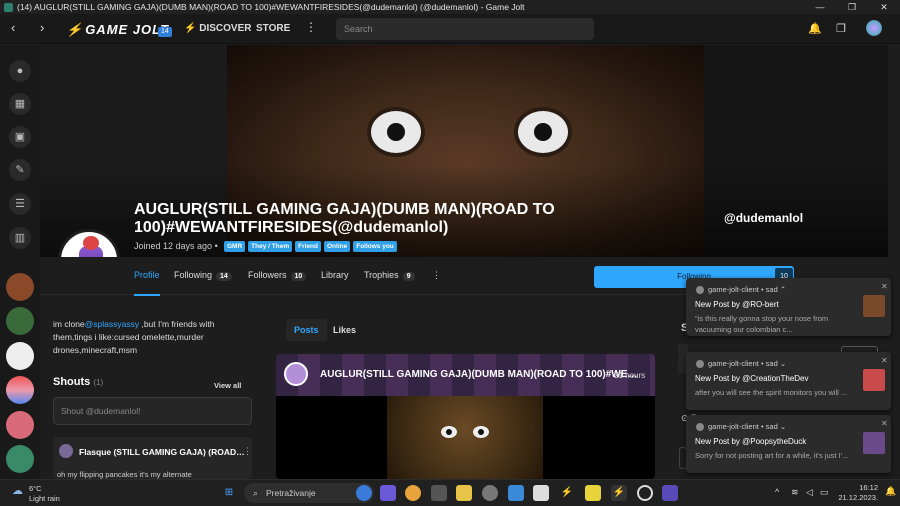  I want to click on window-switch-icon: ❐, so click(841, 28).